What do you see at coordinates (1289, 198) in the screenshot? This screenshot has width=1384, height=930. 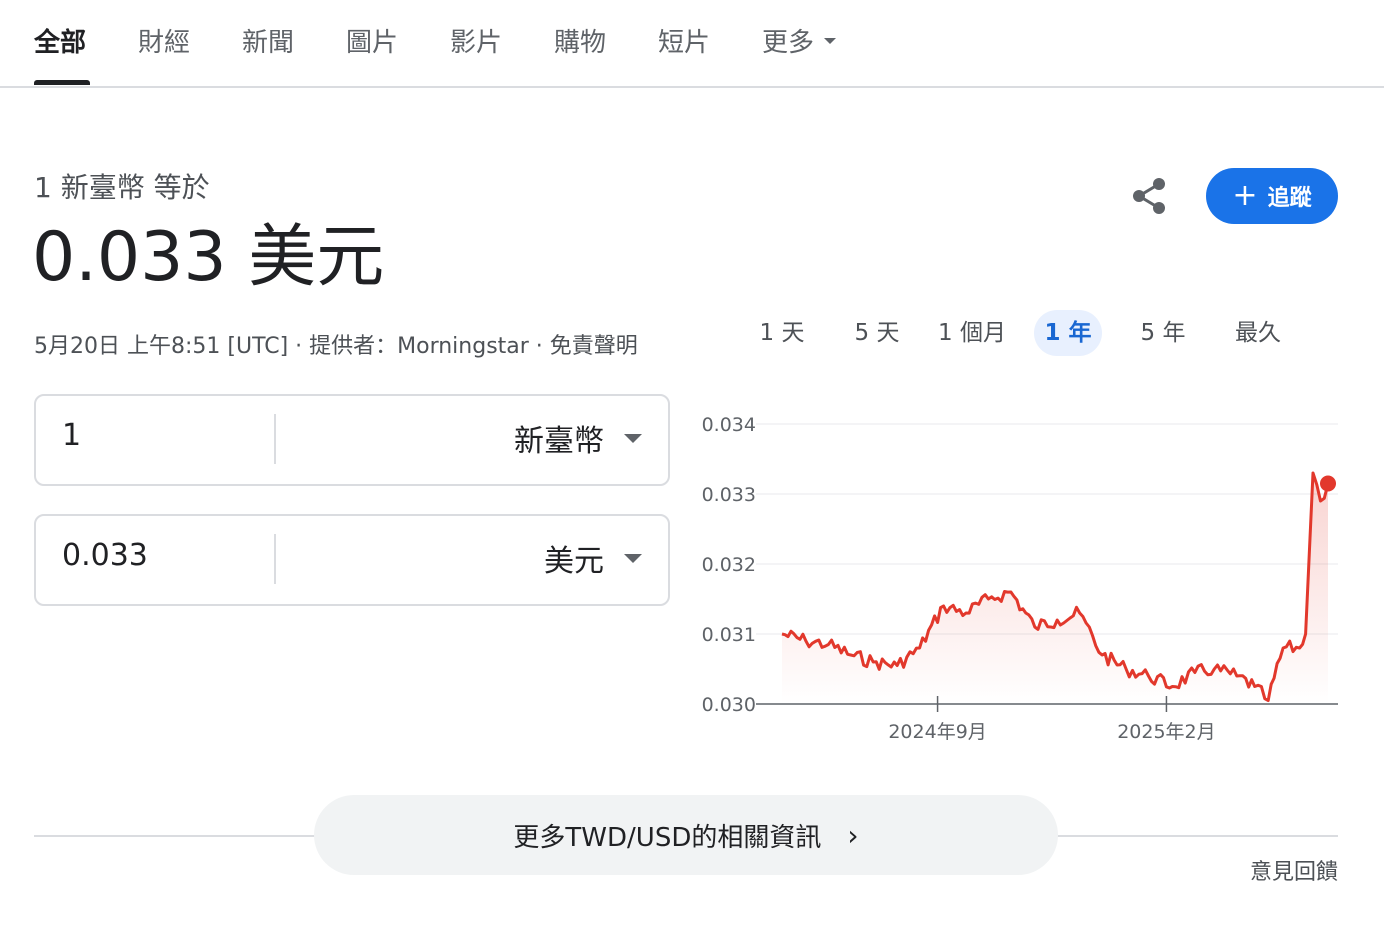 I see `follow-label: 追蹤` at bounding box center [1289, 198].